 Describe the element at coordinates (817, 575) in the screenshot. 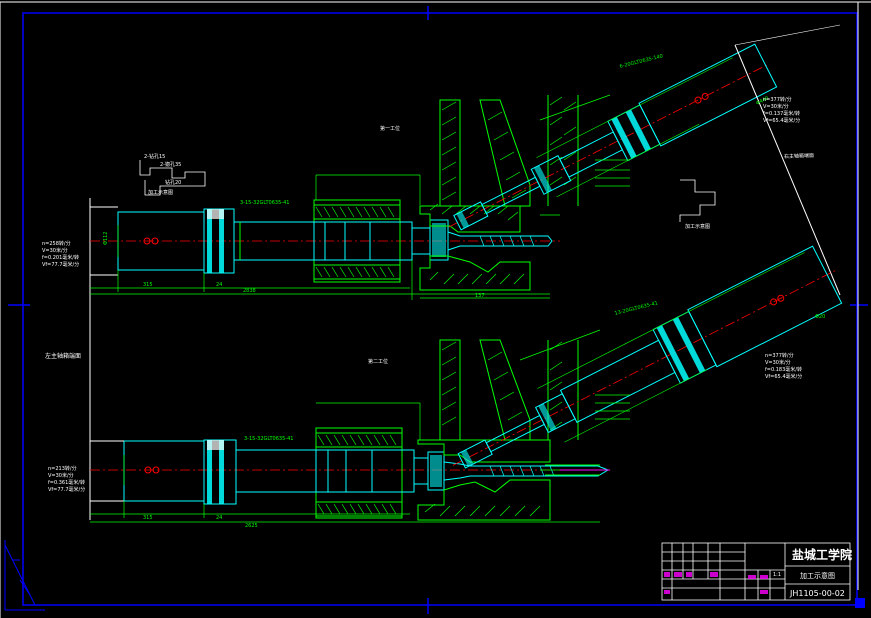

I see `drawing-name: 加工示意图` at that location.